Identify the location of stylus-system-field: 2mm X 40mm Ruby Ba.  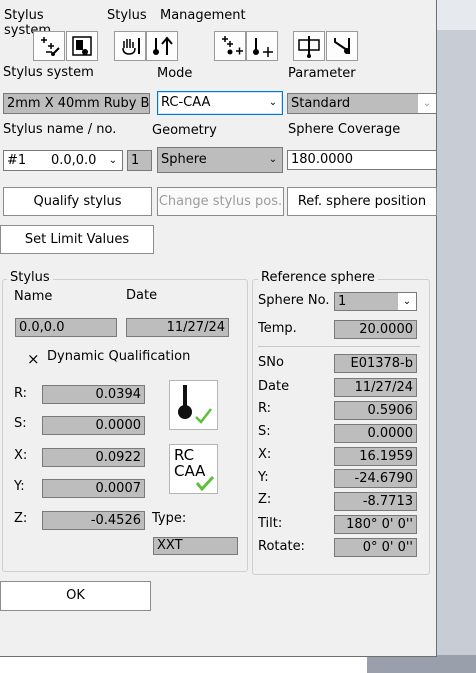
(76, 103).